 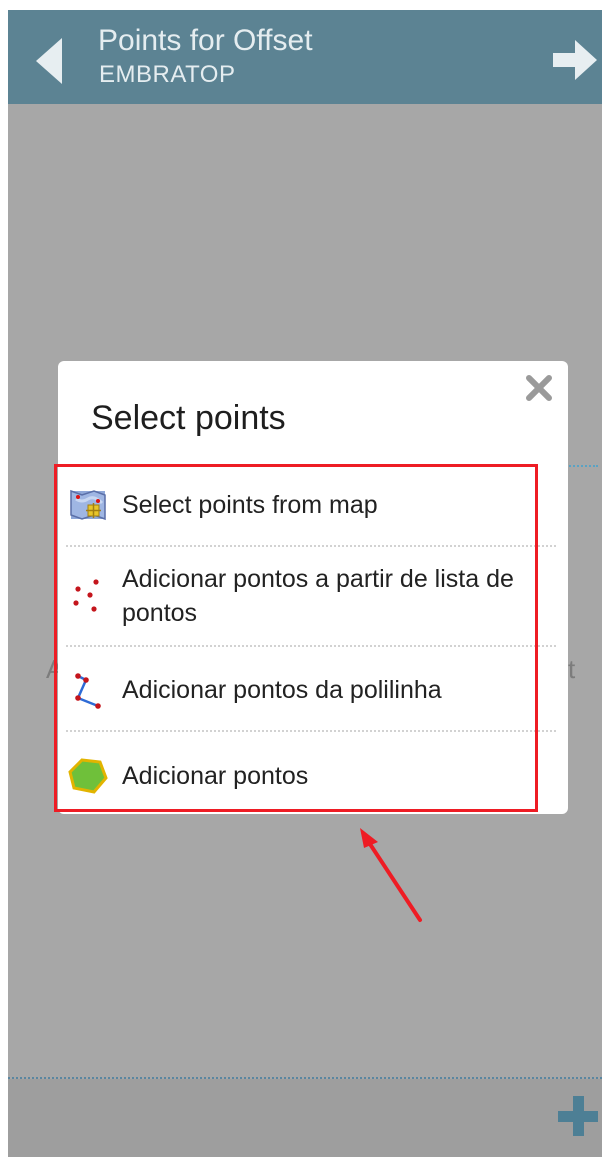 What do you see at coordinates (205, 40) in the screenshot?
I see `page-title: Points for Offset` at bounding box center [205, 40].